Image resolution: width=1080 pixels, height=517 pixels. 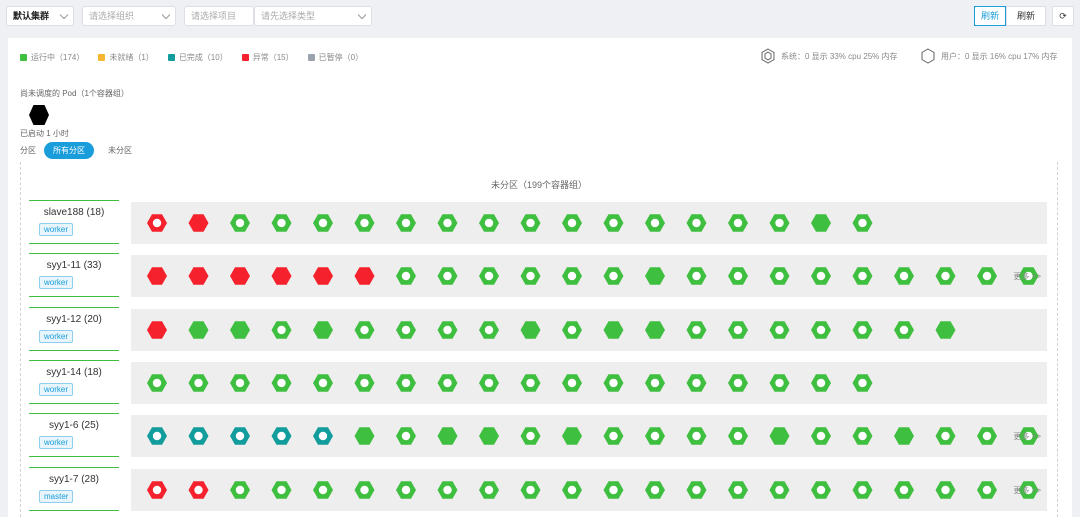 I want to click on node-card: syy1-6 (25) worker, so click(x=74, y=435).